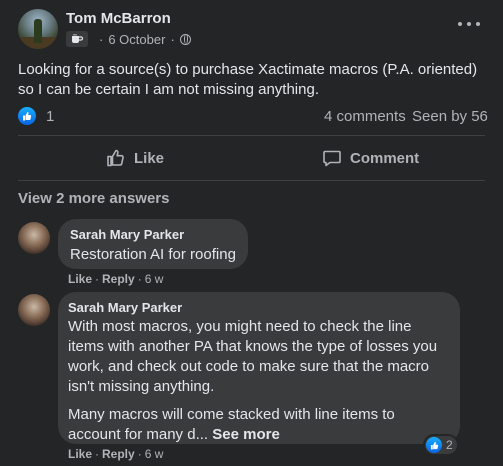 This screenshot has height=466, width=503. I want to click on post-meta: · 6 October ·, so click(128, 39).